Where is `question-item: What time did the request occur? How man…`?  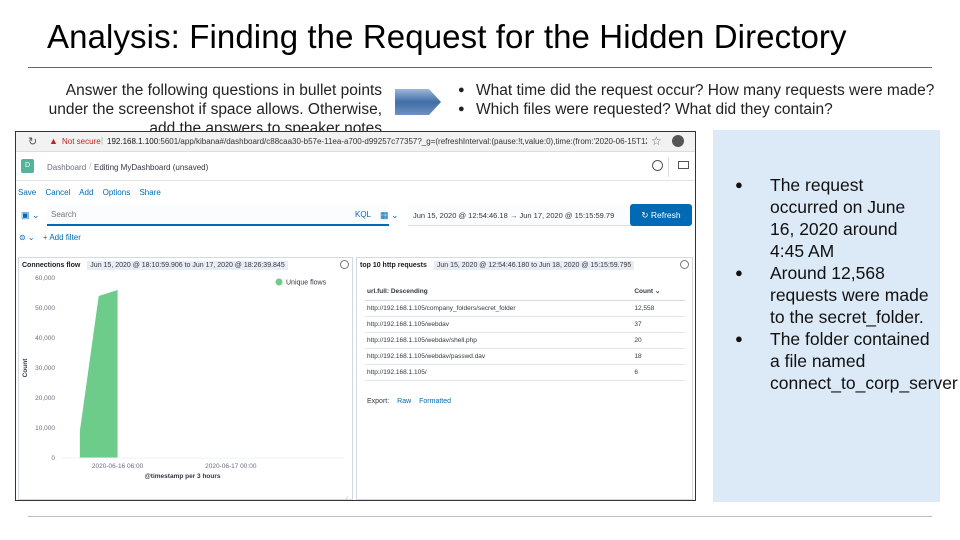 question-item: What time did the request occur? How man… is located at coordinates (696, 90).